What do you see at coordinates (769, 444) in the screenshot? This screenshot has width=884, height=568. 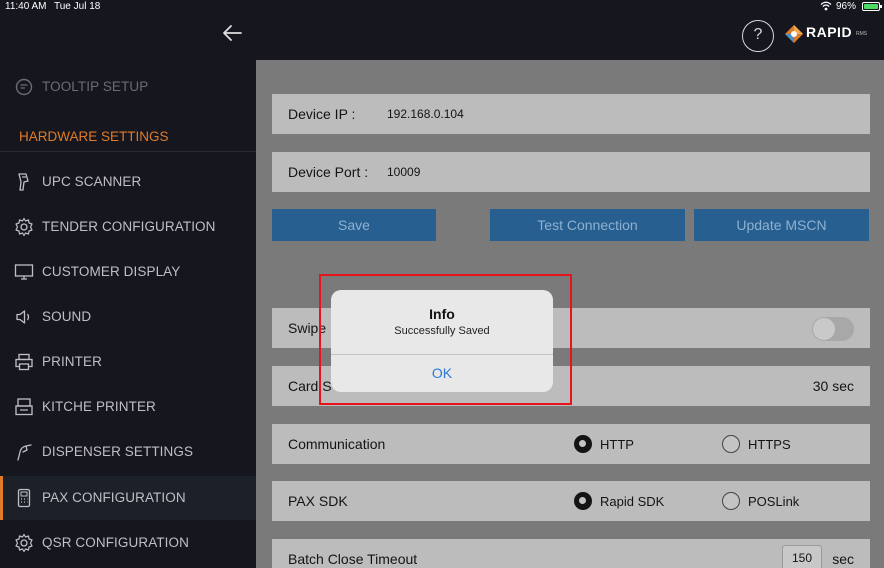 I see `https-label: HTTPS` at bounding box center [769, 444].